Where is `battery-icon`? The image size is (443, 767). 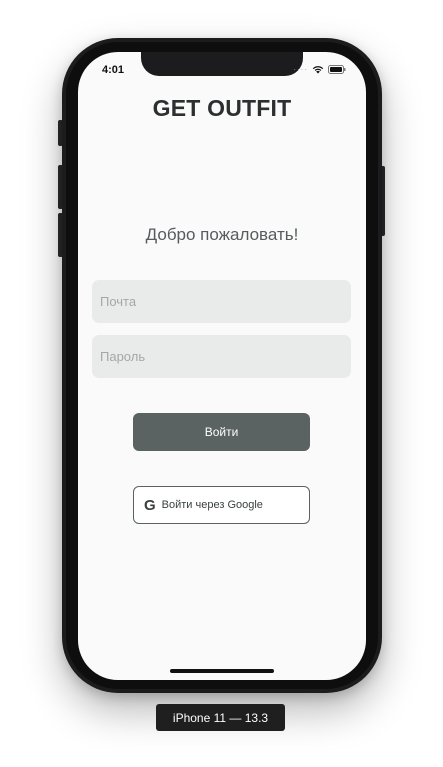 battery-icon is located at coordinates (337, 69).